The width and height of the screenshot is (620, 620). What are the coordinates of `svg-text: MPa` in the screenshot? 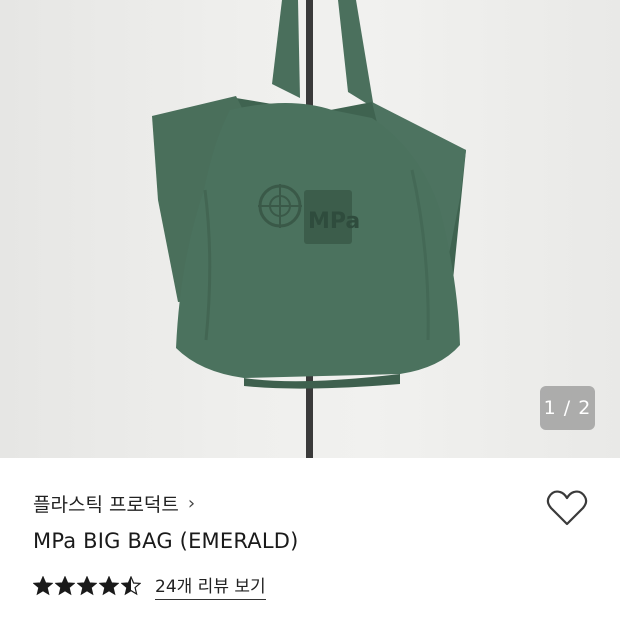 It's located at (334, 221).